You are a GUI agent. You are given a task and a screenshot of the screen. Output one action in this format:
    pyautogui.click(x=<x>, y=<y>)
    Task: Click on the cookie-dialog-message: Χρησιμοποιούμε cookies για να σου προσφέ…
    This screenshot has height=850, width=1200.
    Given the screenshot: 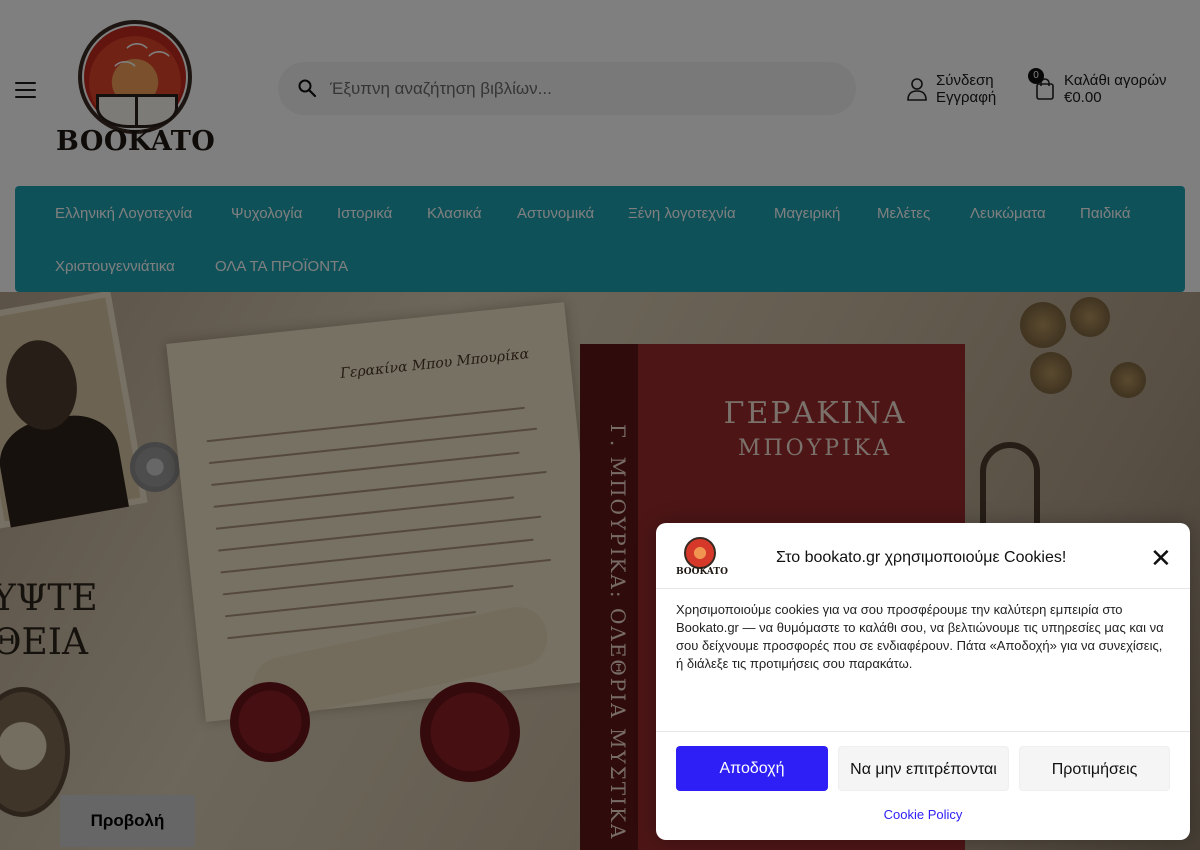 What is the action you would take?
    pyautogui.click(x=920, y=636)
    